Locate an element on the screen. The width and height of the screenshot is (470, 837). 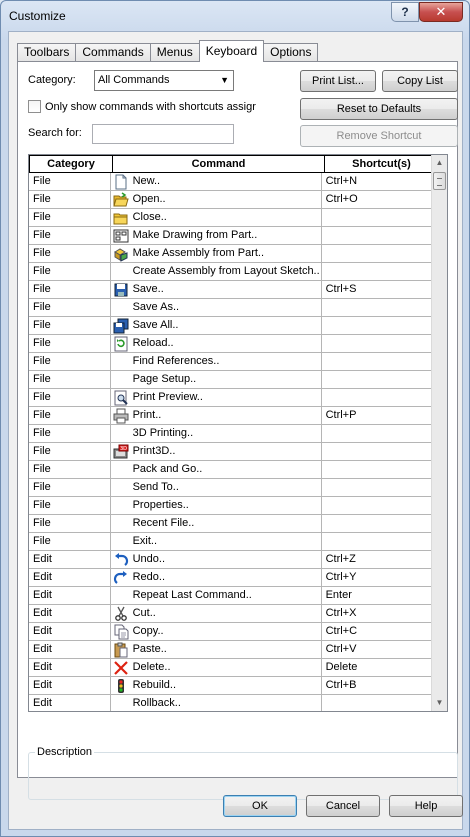
command-label: Make Drawing from Part.. is located at coordinates (195, 235).